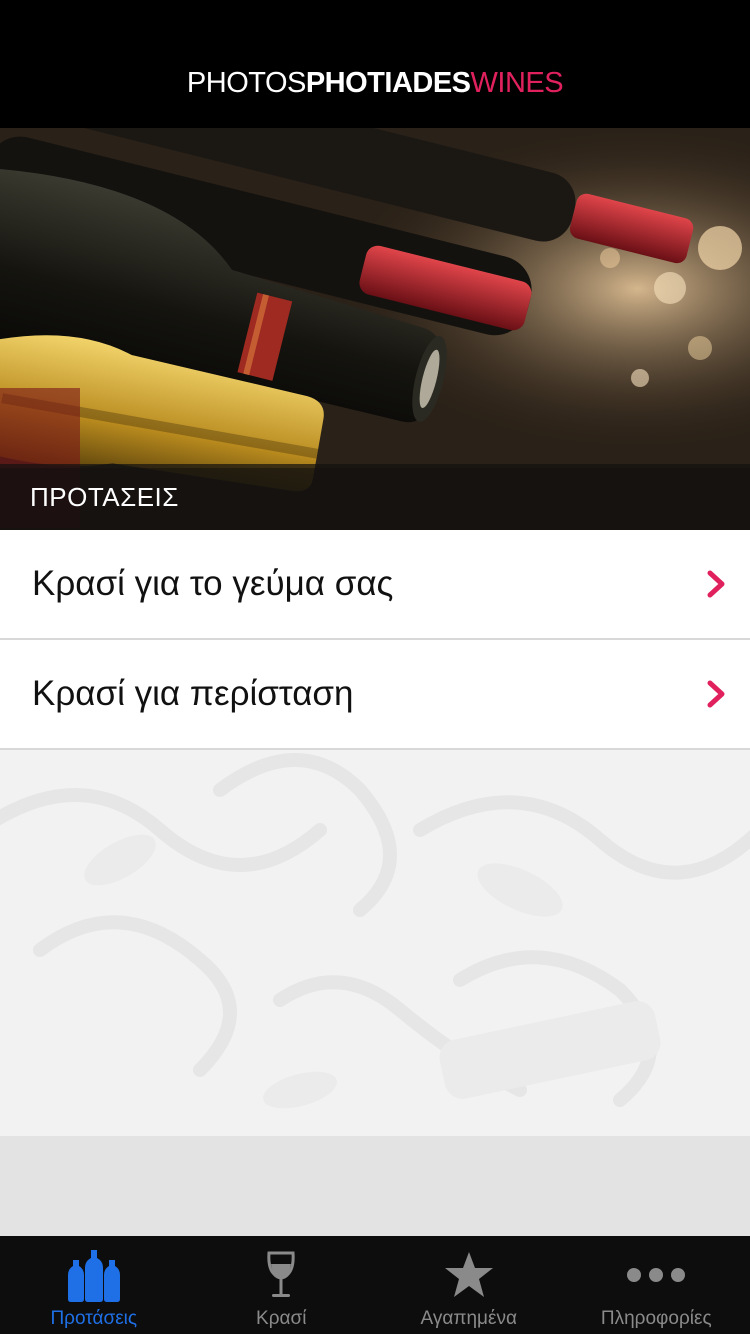 The width and height of the screenshot is (750, 1334). I want to click on tab-favorites: Αγαπημένα, so click(469, 1285).